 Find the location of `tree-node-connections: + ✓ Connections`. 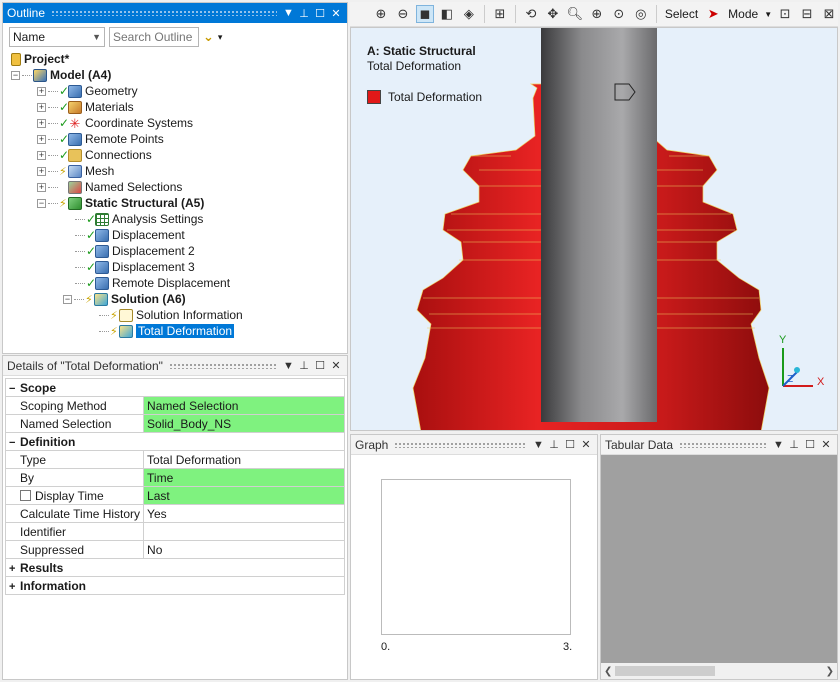

tree-node-connections: + ✓ Connections is located at coordinates (94, 155).